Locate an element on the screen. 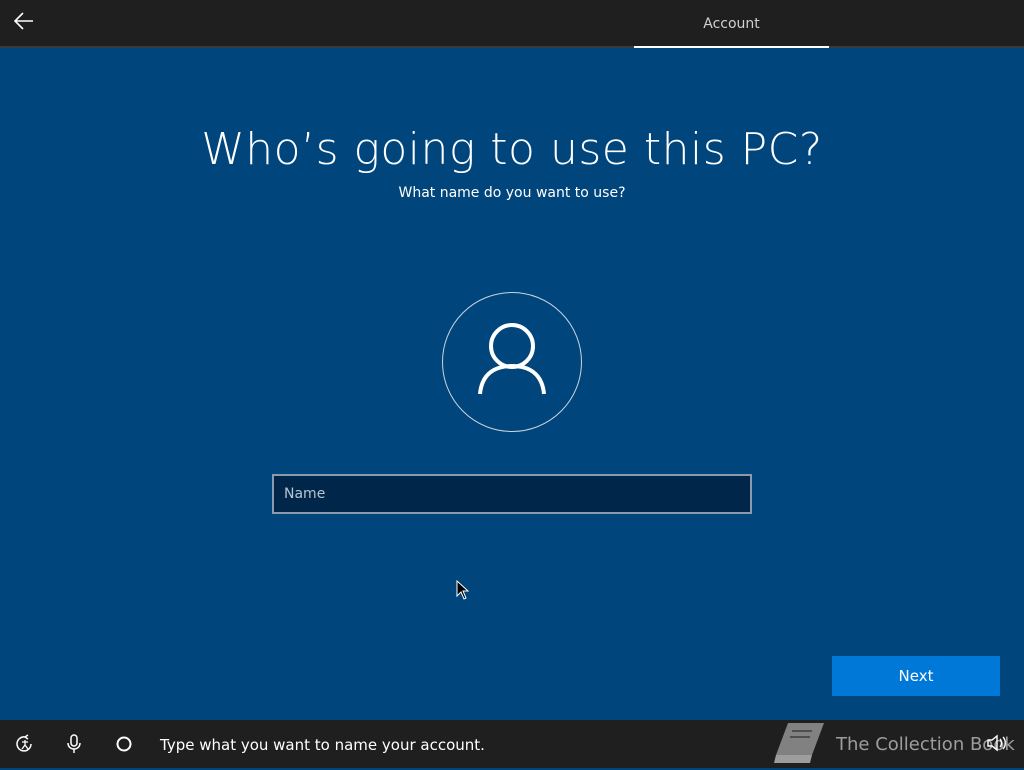 This screenshot has height=770, width=1024. tab-account: Account is located at coordinates (731, 25).